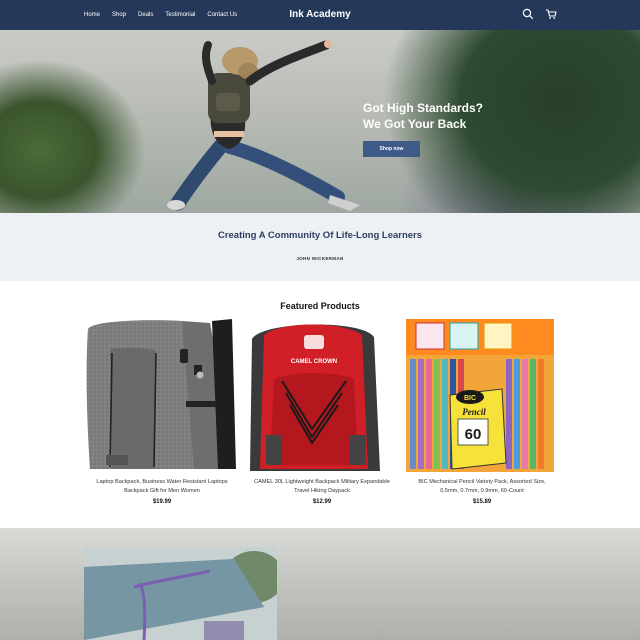 This screenshot has width=640, height=640. I want to click on product-price: $19.99, so click(162, 502).